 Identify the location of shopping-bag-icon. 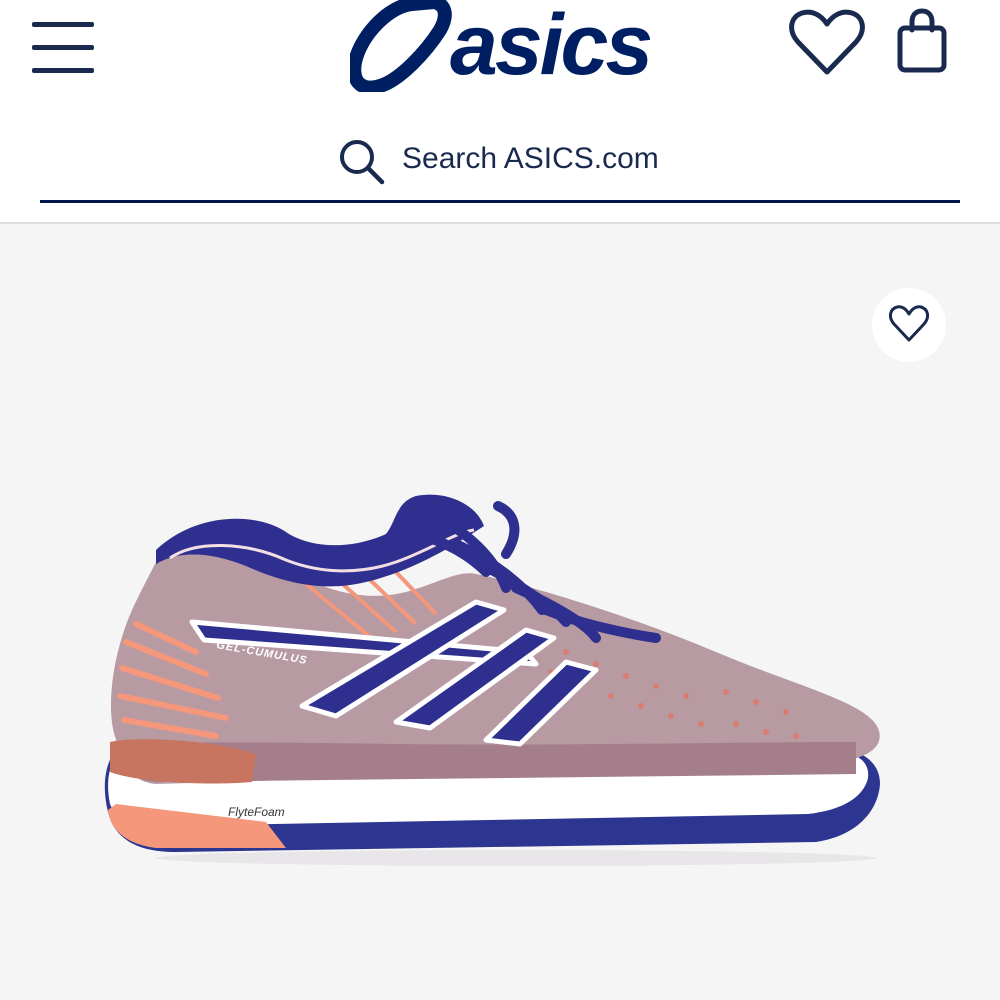
(922, 40).